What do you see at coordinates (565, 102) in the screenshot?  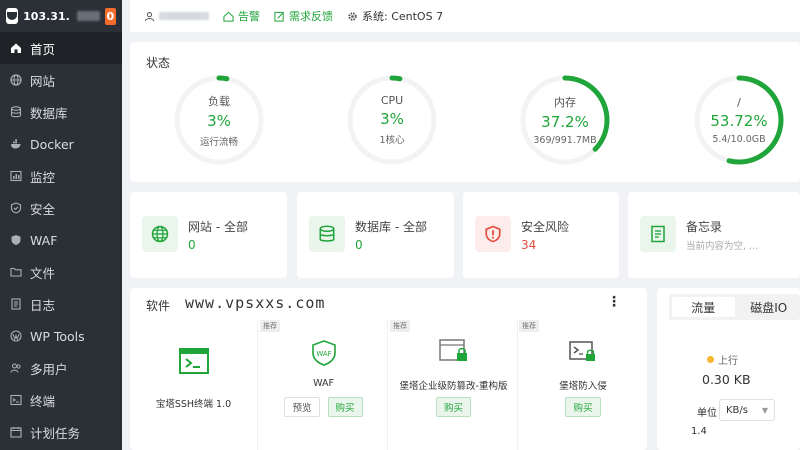 I see `gauge-label: 内存` at bounding box center [565, 102].